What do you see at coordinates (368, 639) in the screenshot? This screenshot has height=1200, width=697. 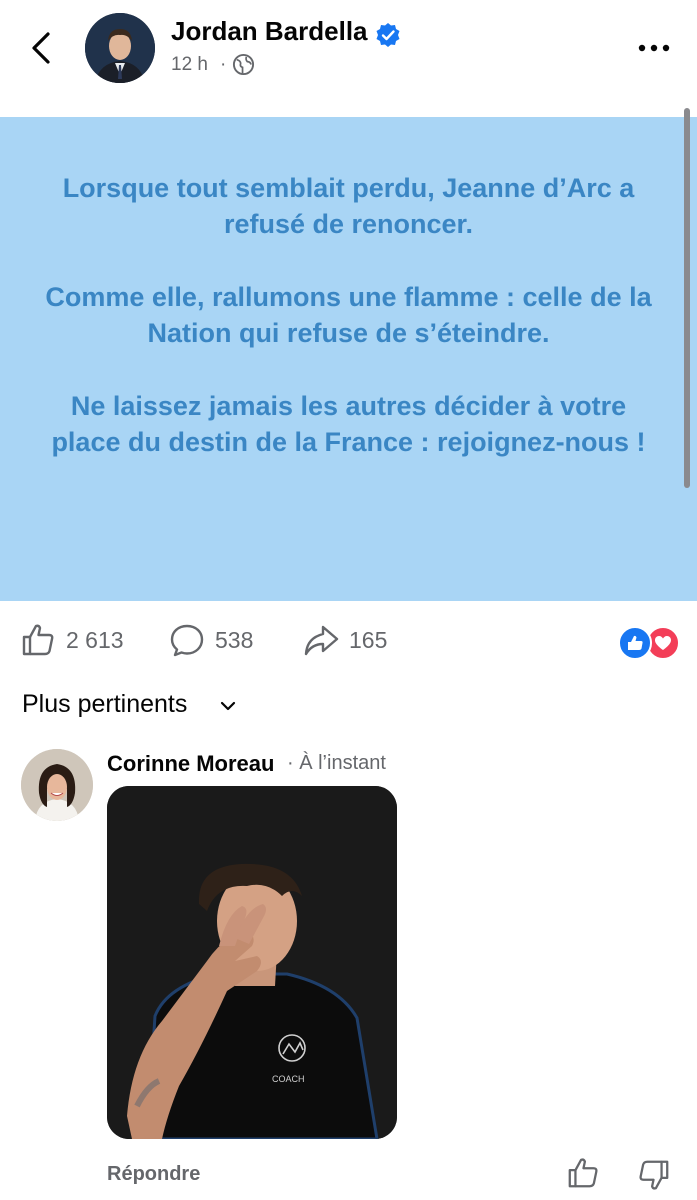 I see `shares-count: 165` at bounding box center [368, 639].